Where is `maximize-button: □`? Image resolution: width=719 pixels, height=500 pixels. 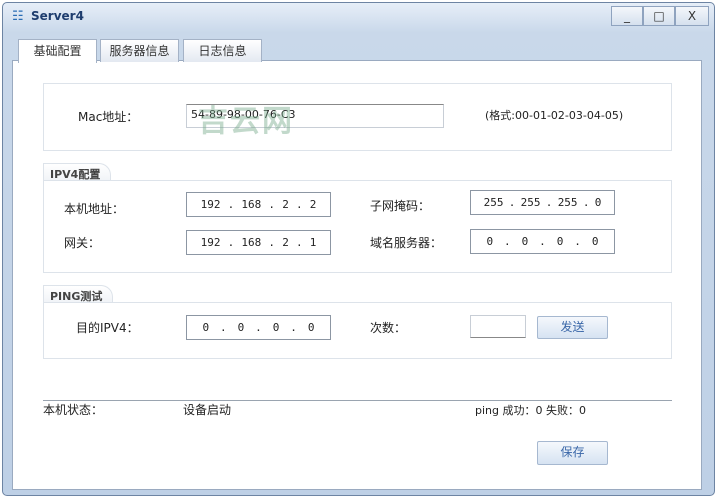
maximize-button: □ is located at coordinates (659, 16).